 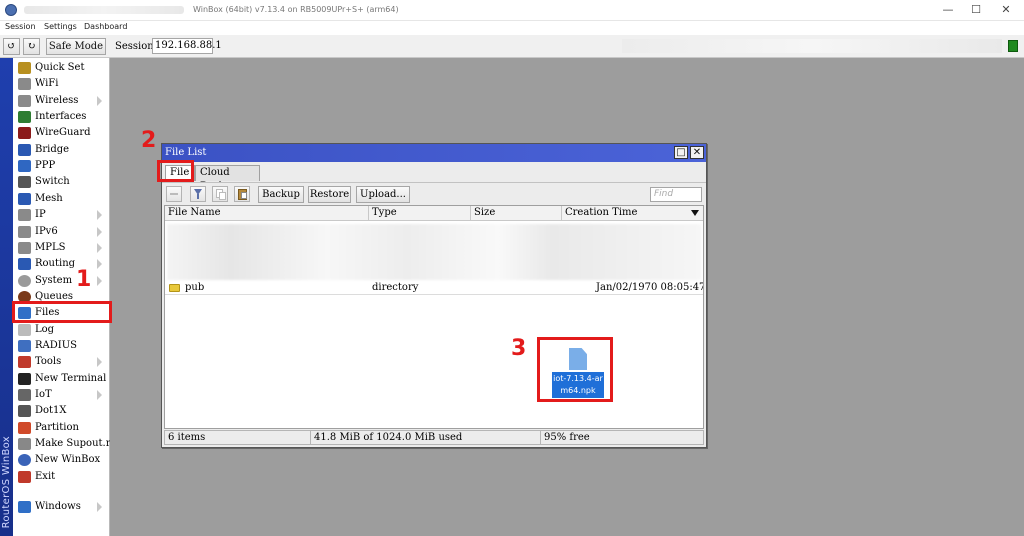 What do you see at coordinates (24, 378) in the screenshot?
I see `terminal-icon` at bounding box center [24, 378].